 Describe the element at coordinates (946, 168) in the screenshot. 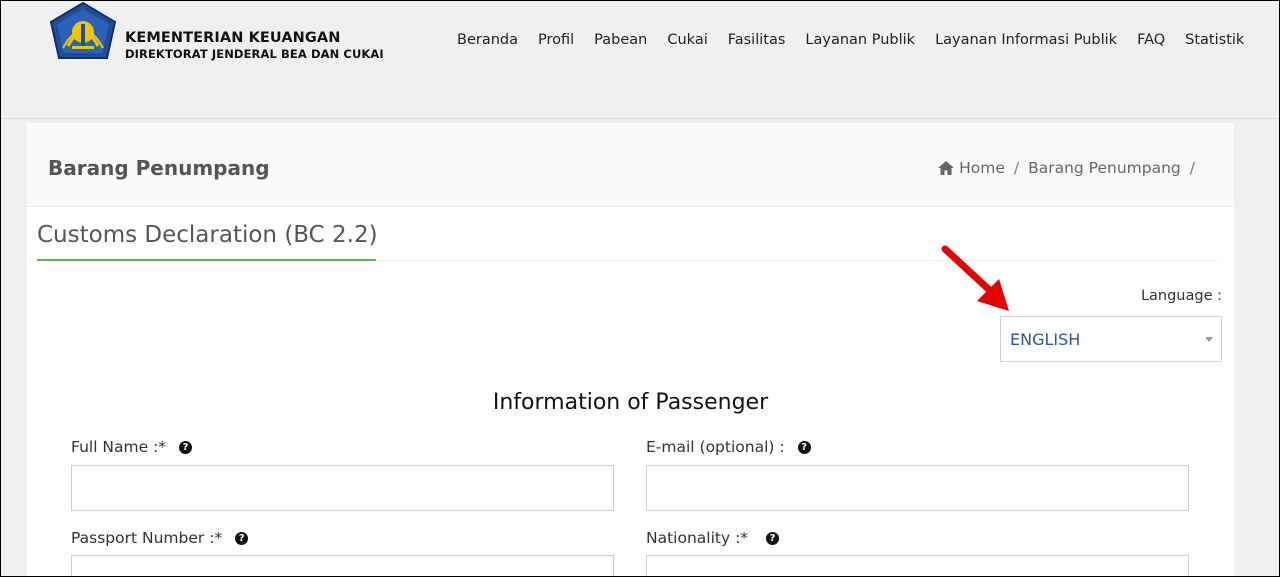

I see `home-icon` at that location.